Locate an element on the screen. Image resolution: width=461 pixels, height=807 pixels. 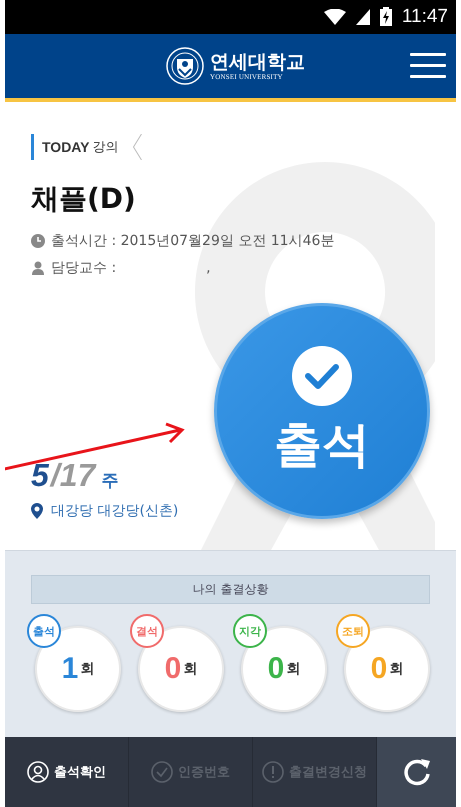
battery-icon is located at coordinates (386, 16).